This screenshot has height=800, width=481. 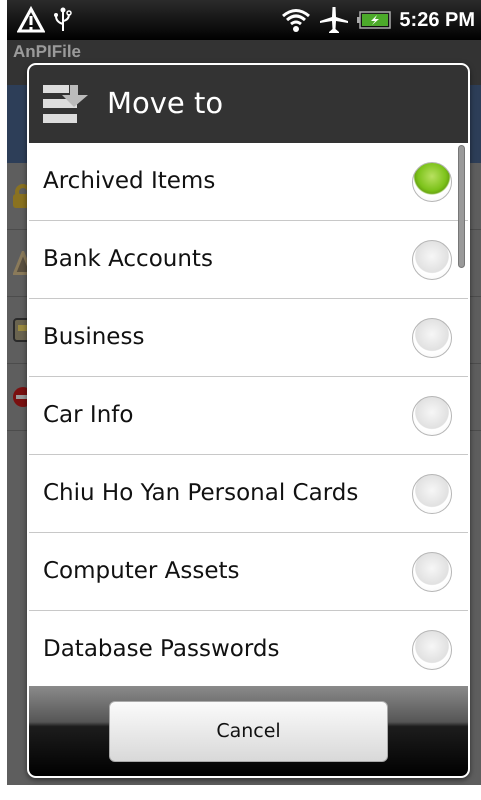 What do you see at coordinates (63, 20) in the screenshot?
I see `usb-icon` at bounding box center [63, 20].